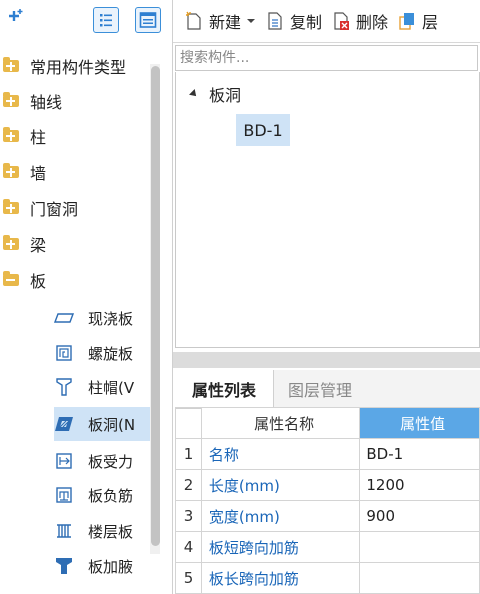 This screenshot has height=594, width=480. What do you see at coordinates (193, 20) in the screenshot?
I see `new-file-icon` at bounding box center [193, 20].